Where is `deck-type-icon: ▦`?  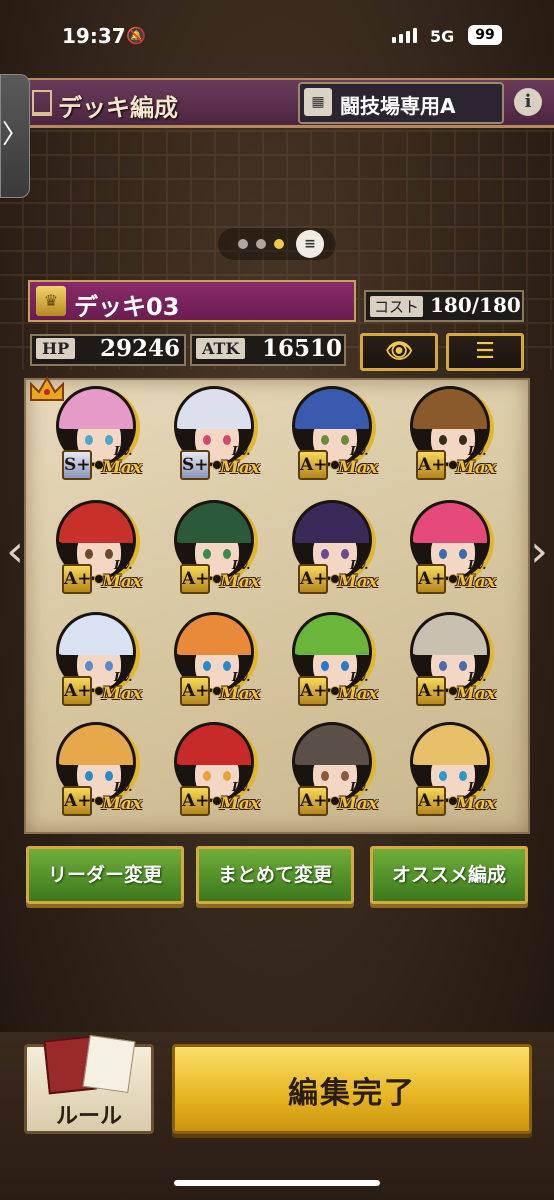
deck-type-icon: ▦ is located at coordinates (318, 102).